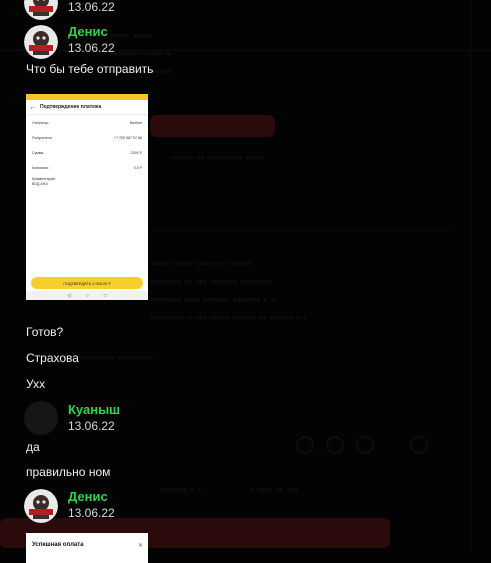  What do you see at coordinates (87, 152) in the screenshot?
I see `detail-row: Сумма 2000 ₸` at bounding box center [87, 152].